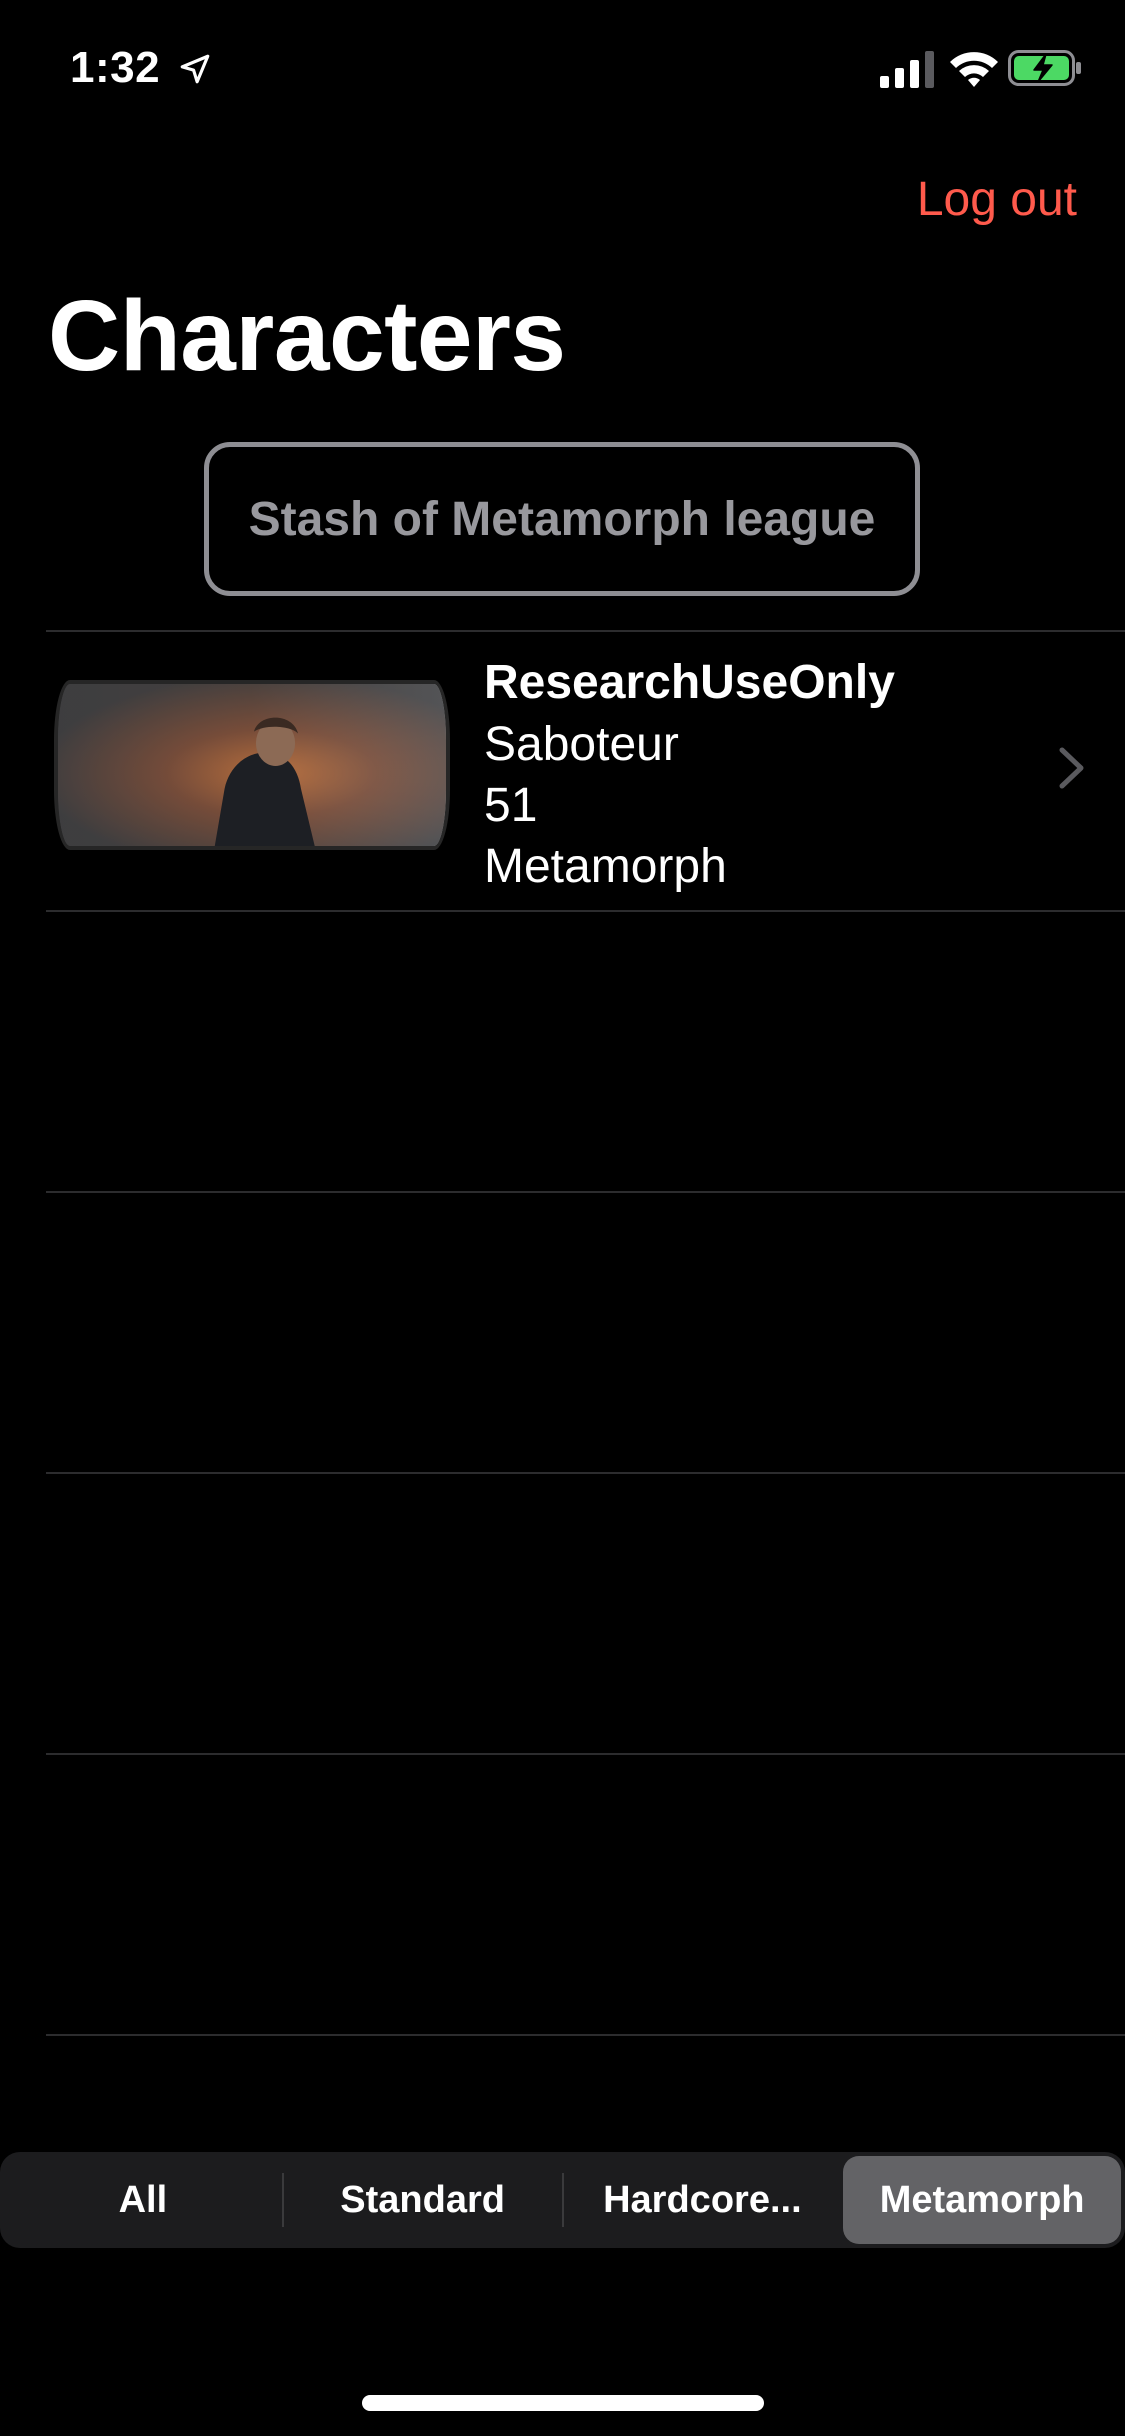 The height and width of the screenshot is (2436, 1125). I want to click on character-class: Saboteur, so click(581, 744).